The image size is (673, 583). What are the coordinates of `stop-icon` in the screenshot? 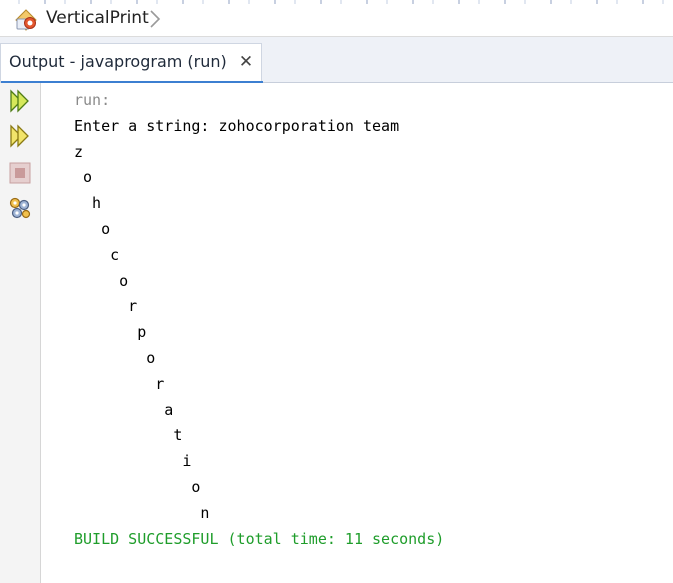 It's located at (20, 173).